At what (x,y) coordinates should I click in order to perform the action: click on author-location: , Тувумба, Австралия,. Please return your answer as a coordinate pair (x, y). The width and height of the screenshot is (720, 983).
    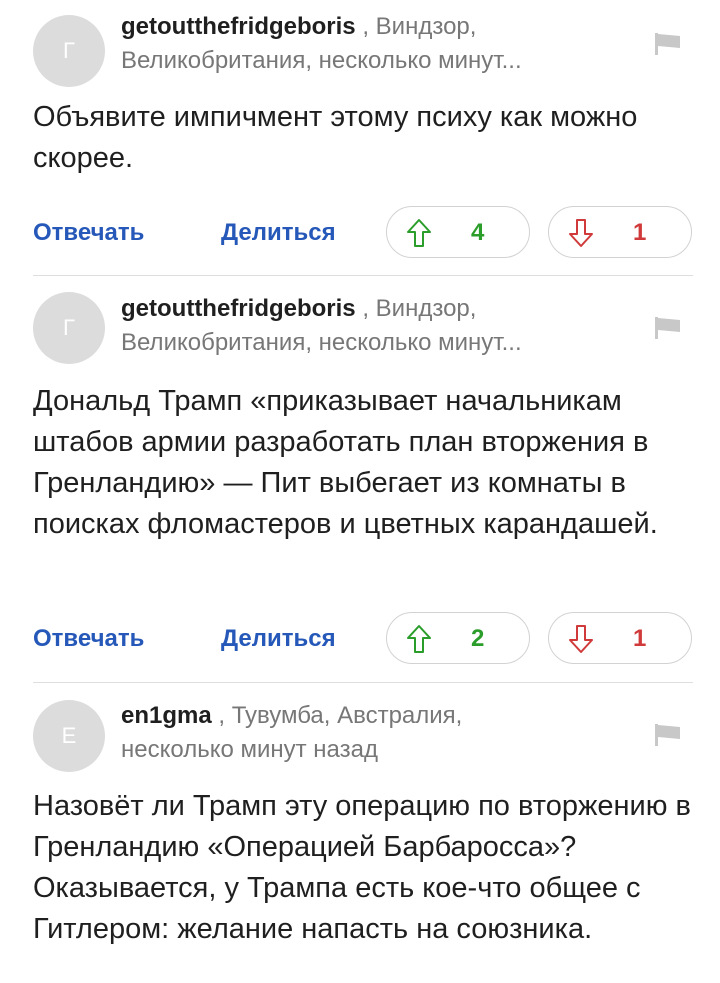
    Looking at the image, I should click on (337, 715).